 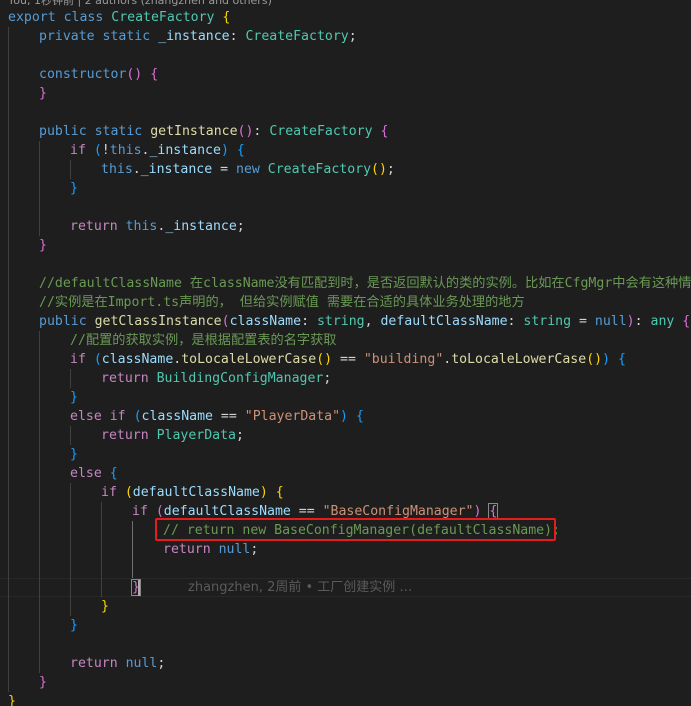 What do you see at coordinates (355, 529) in the screenshot?
I see `highlighted-comment-box` at bounding box center [355, 529].